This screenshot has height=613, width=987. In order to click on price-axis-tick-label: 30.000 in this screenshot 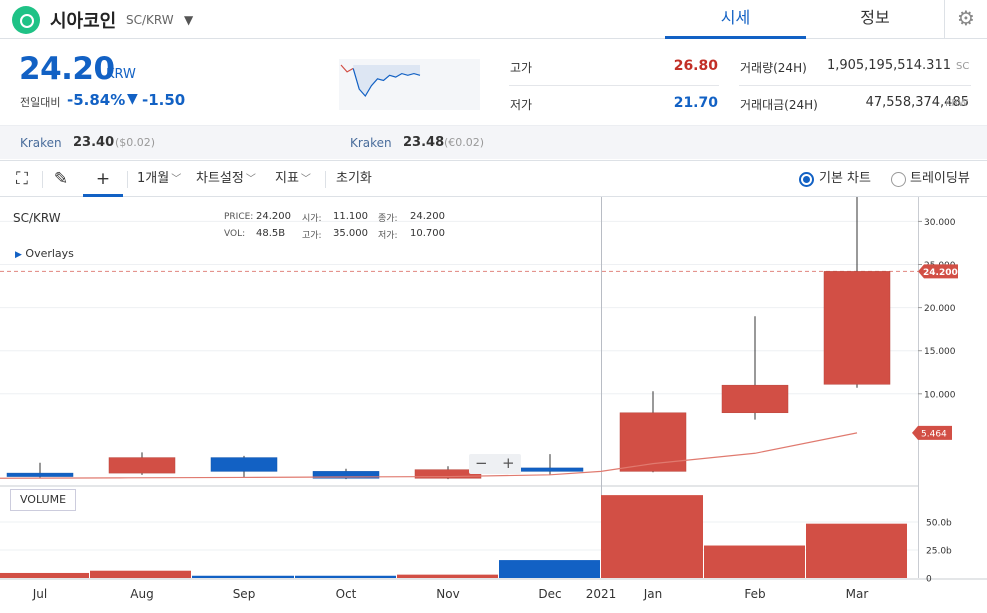, I will do `click(940, 223)`.